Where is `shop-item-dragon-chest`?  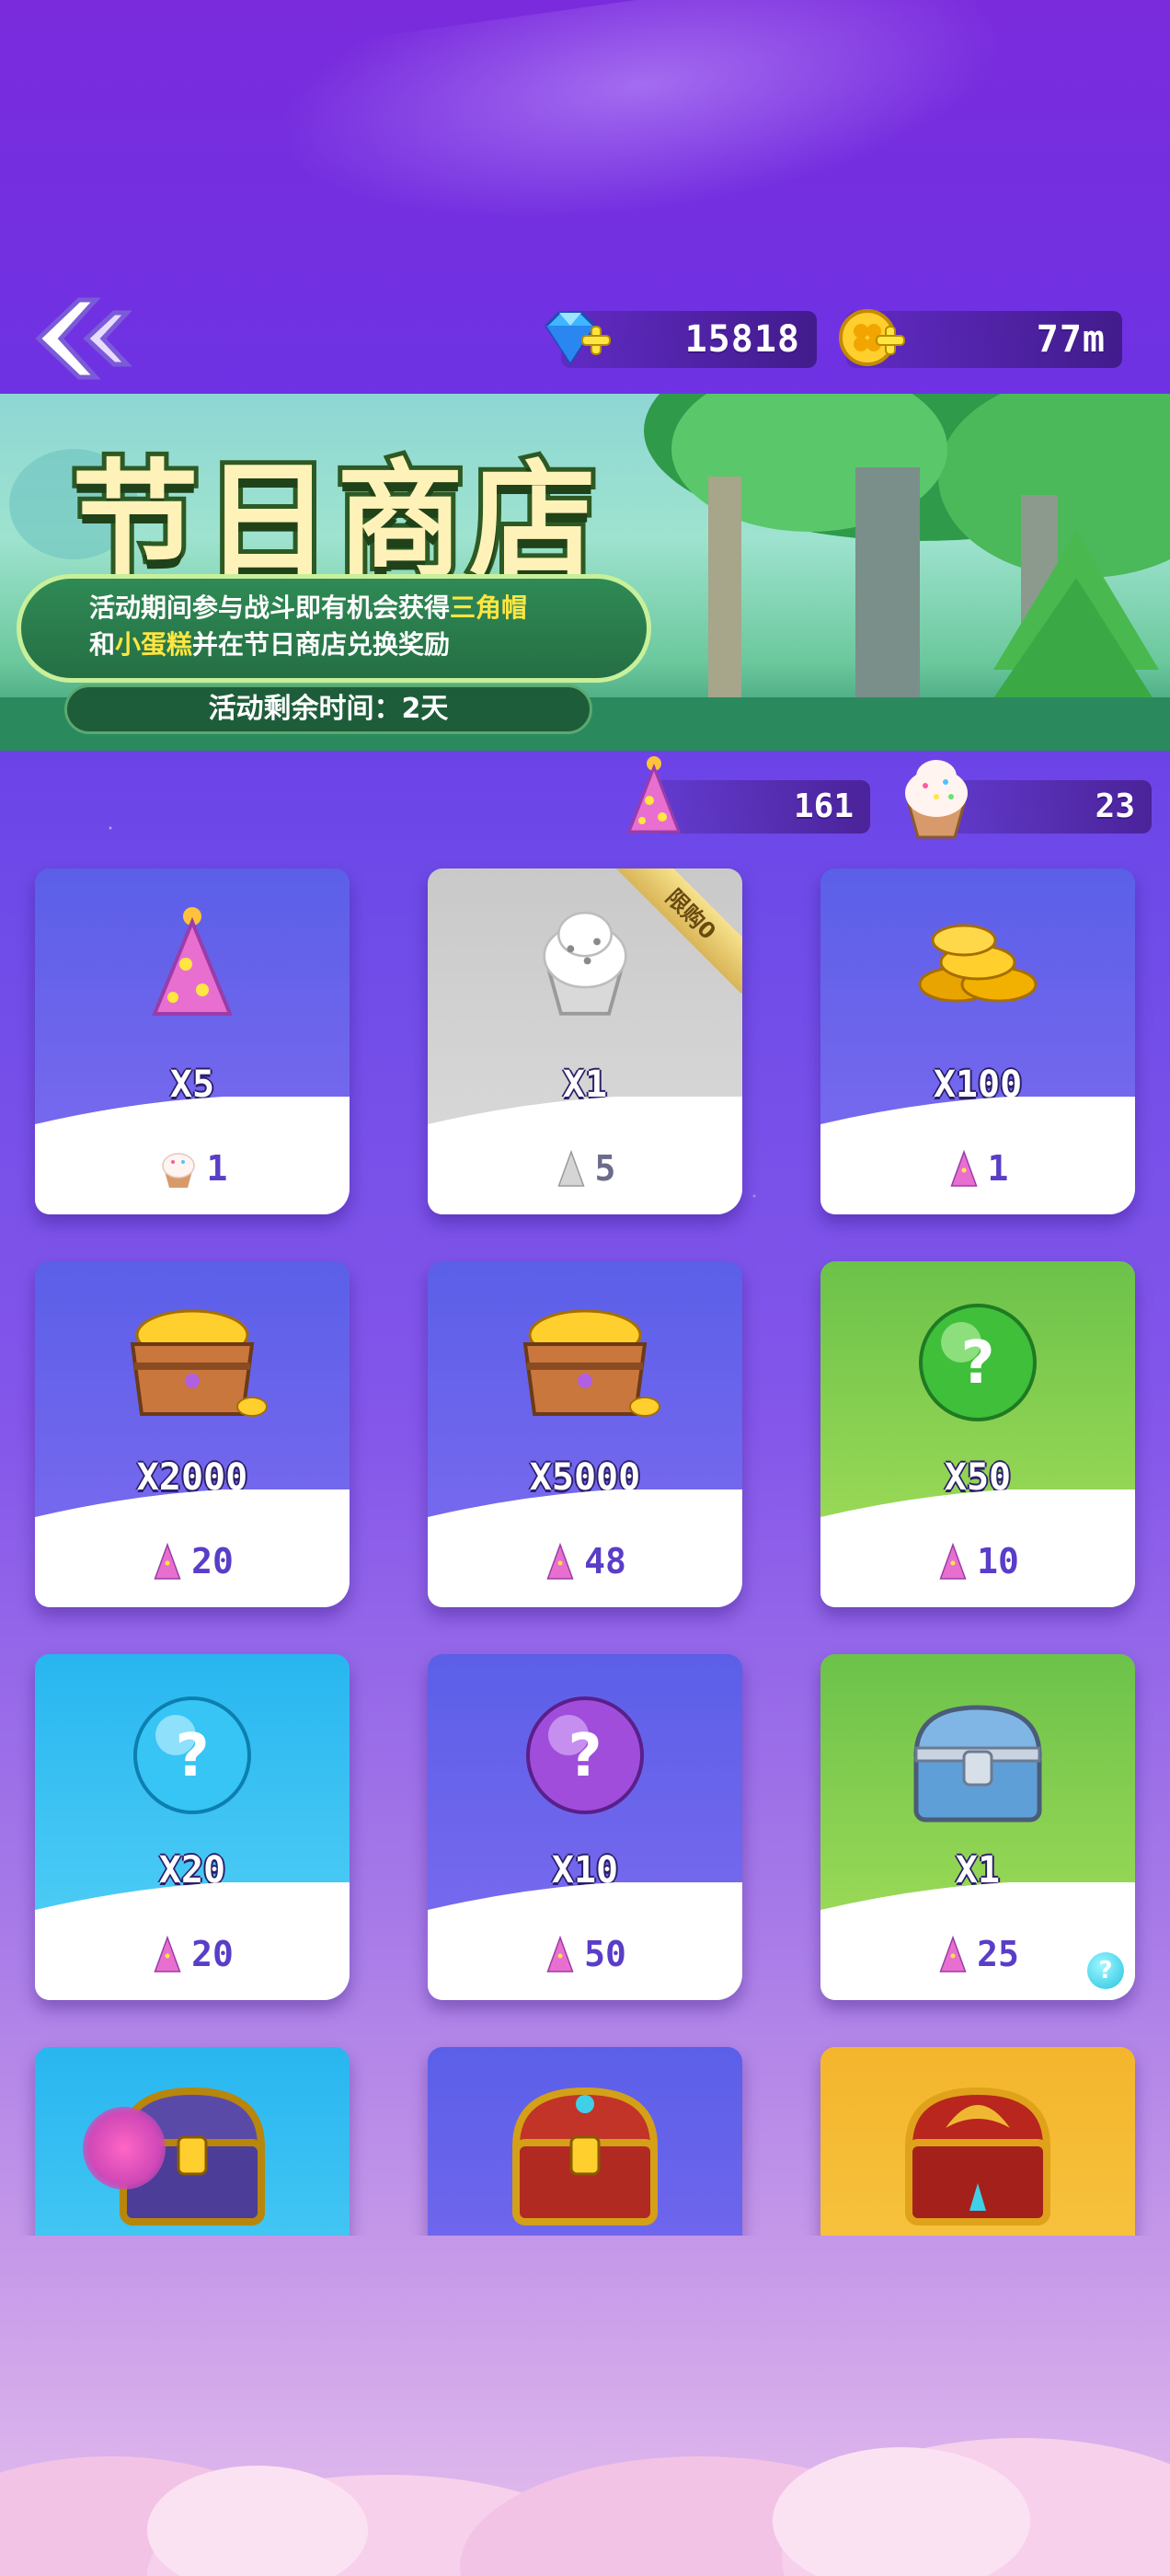 shop-item-dragon-chest is located at coordinates (977, 2141).